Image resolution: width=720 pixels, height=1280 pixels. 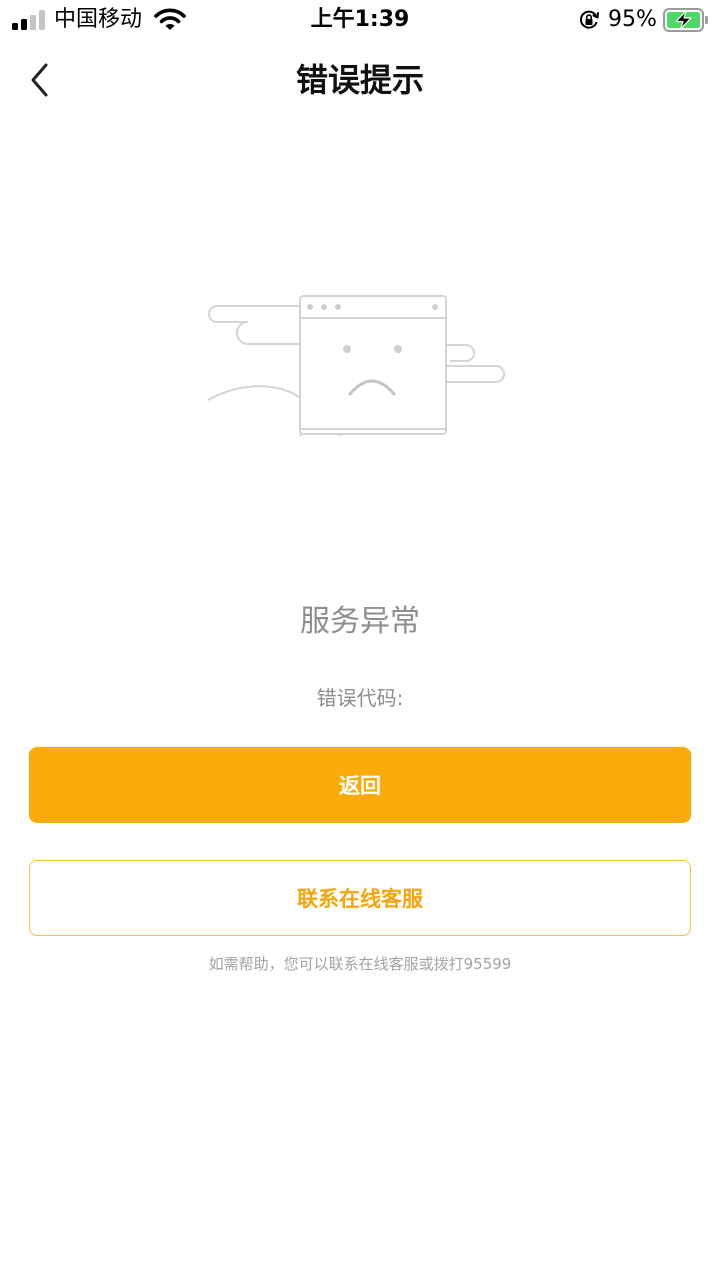 I want to click on orientation-lock-icon, so click(x=589, y=19).